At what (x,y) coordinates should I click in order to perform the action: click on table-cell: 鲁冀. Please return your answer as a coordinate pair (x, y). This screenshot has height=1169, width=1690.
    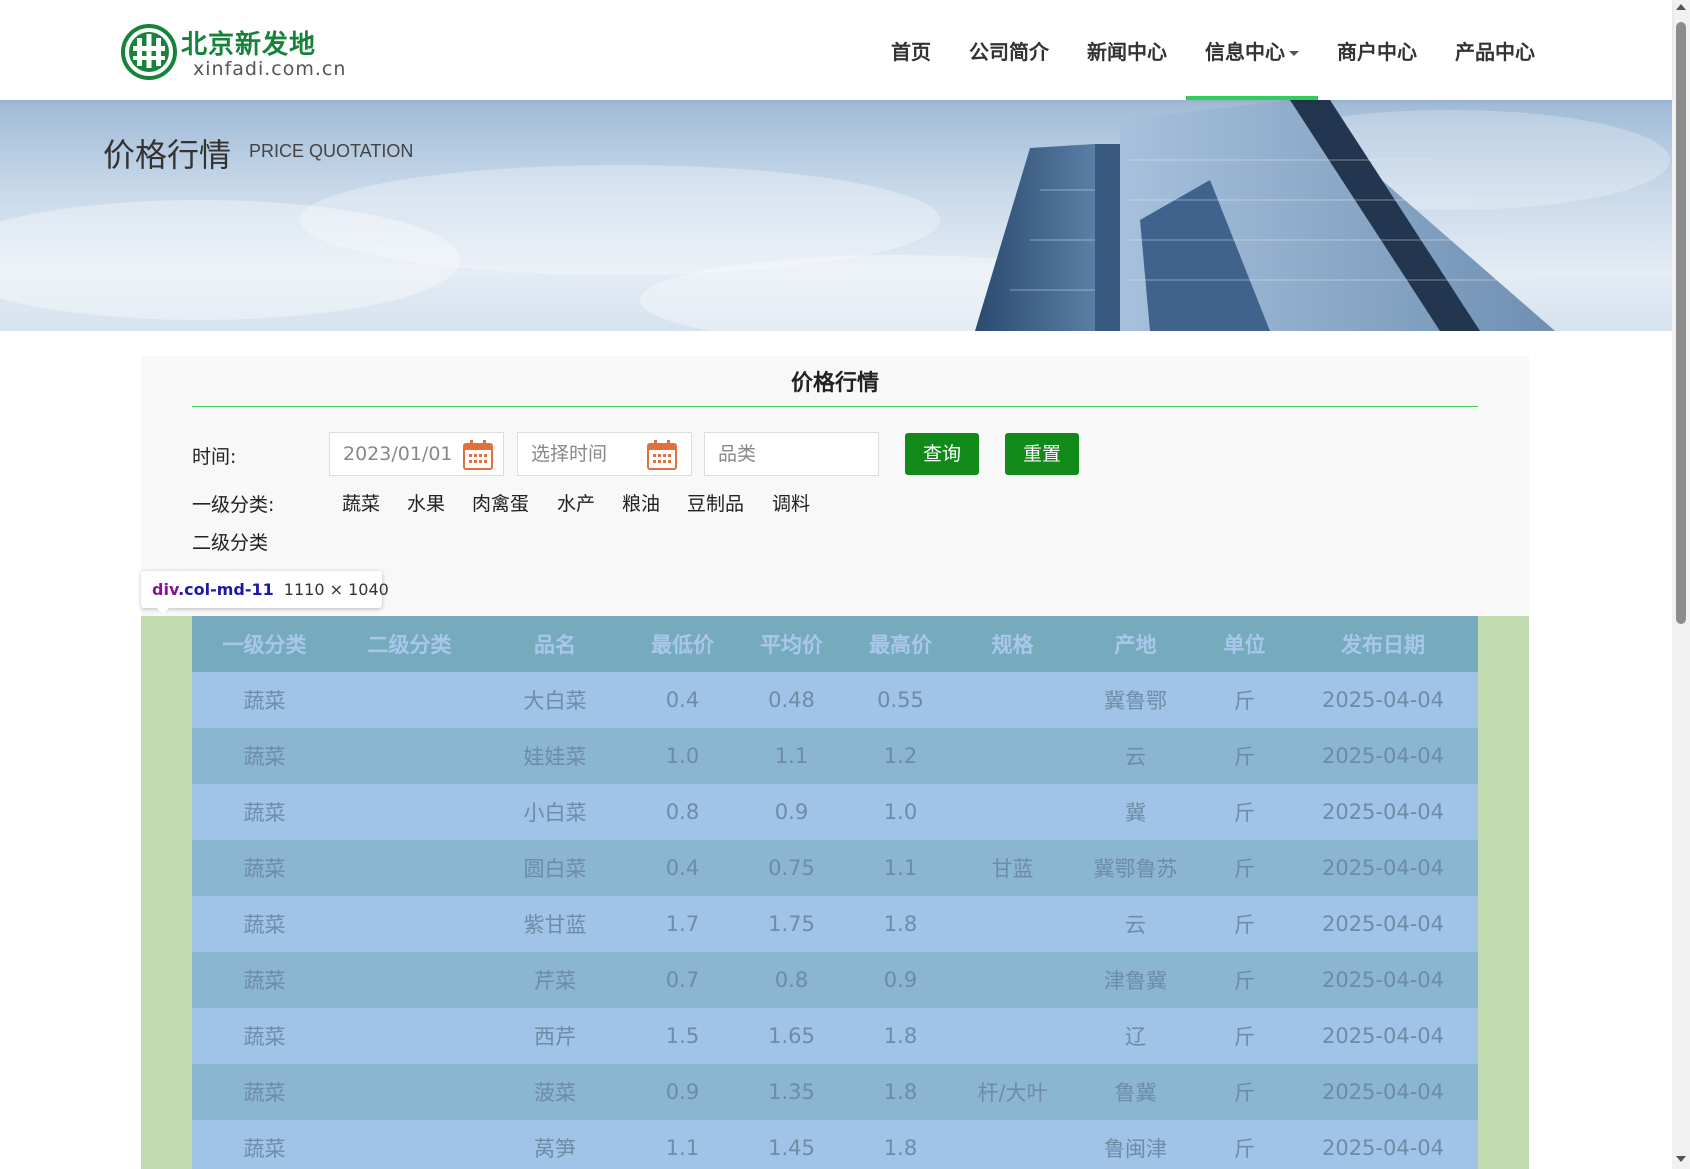
    Looking at the image, I should click on (1135, 1093).